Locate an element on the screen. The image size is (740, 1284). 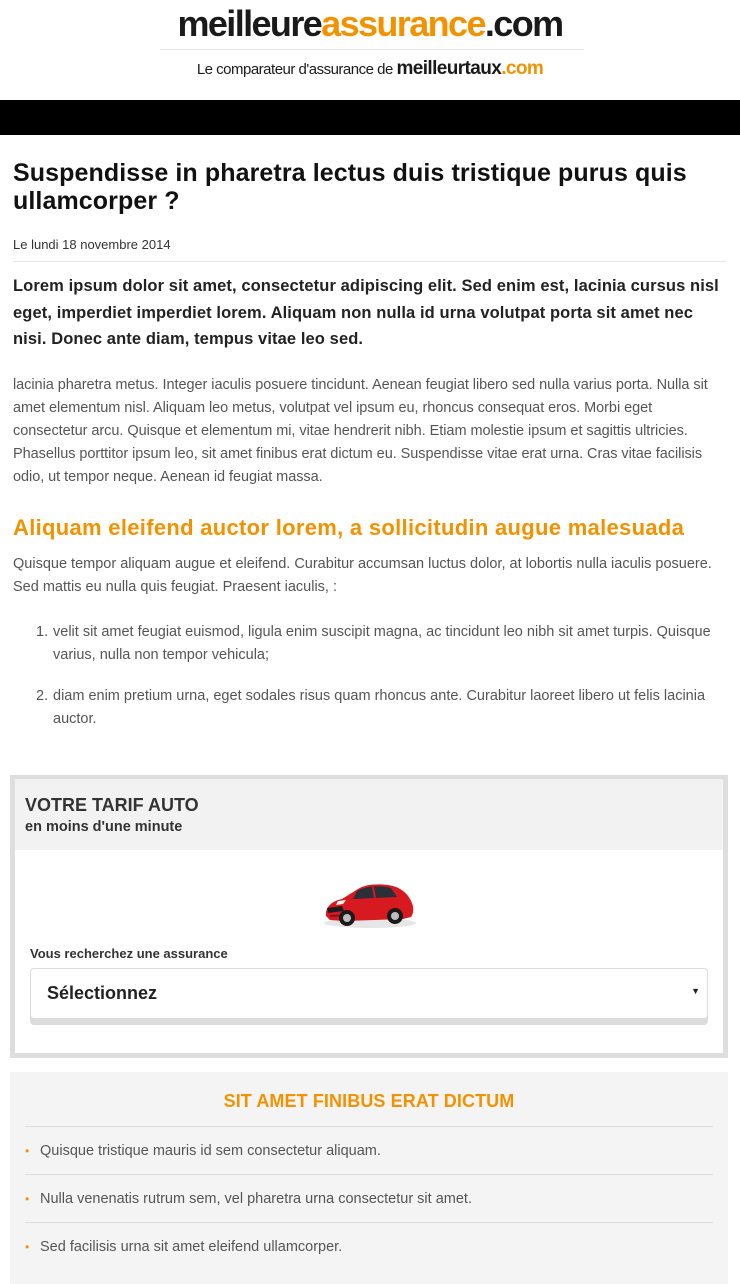
logo-divider is located at coordinates (372, 49).